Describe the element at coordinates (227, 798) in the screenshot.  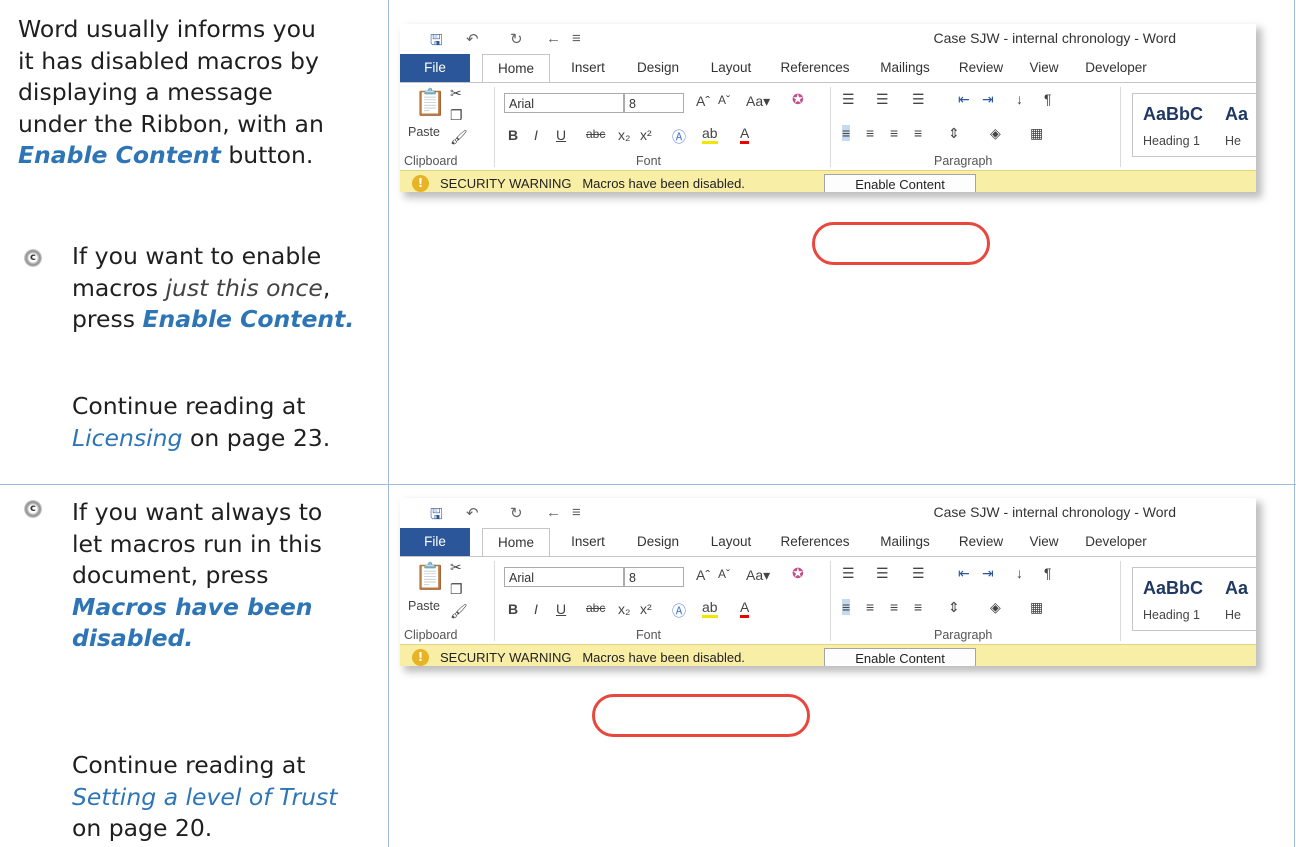
I see `trust-level-link: Setting a level of Trust` at that location.